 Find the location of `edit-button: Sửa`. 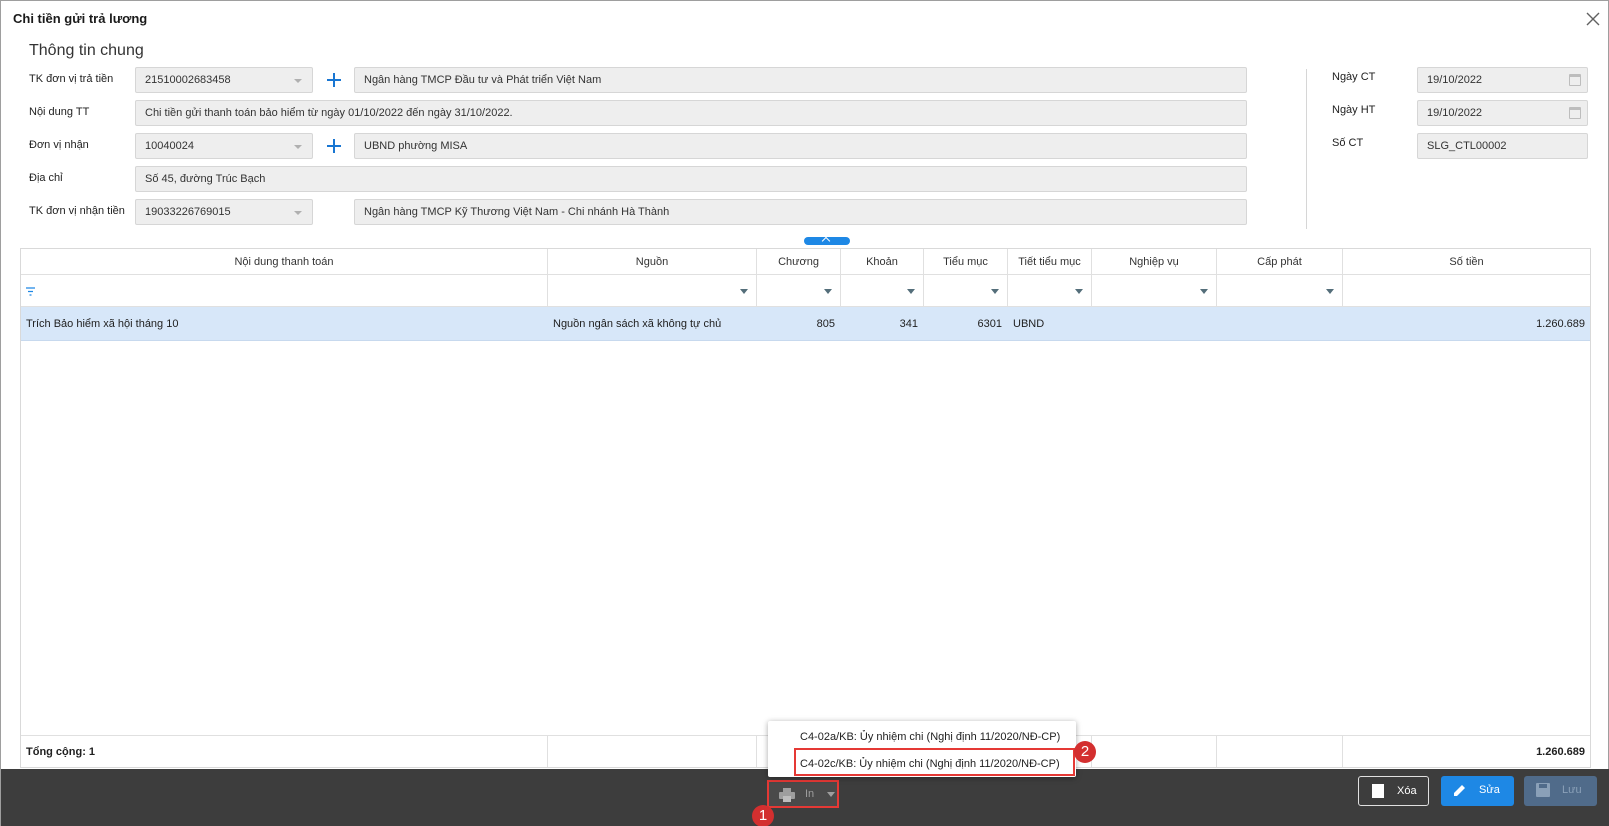

edit-button: Sửa is located at coordinates (1477, 791).